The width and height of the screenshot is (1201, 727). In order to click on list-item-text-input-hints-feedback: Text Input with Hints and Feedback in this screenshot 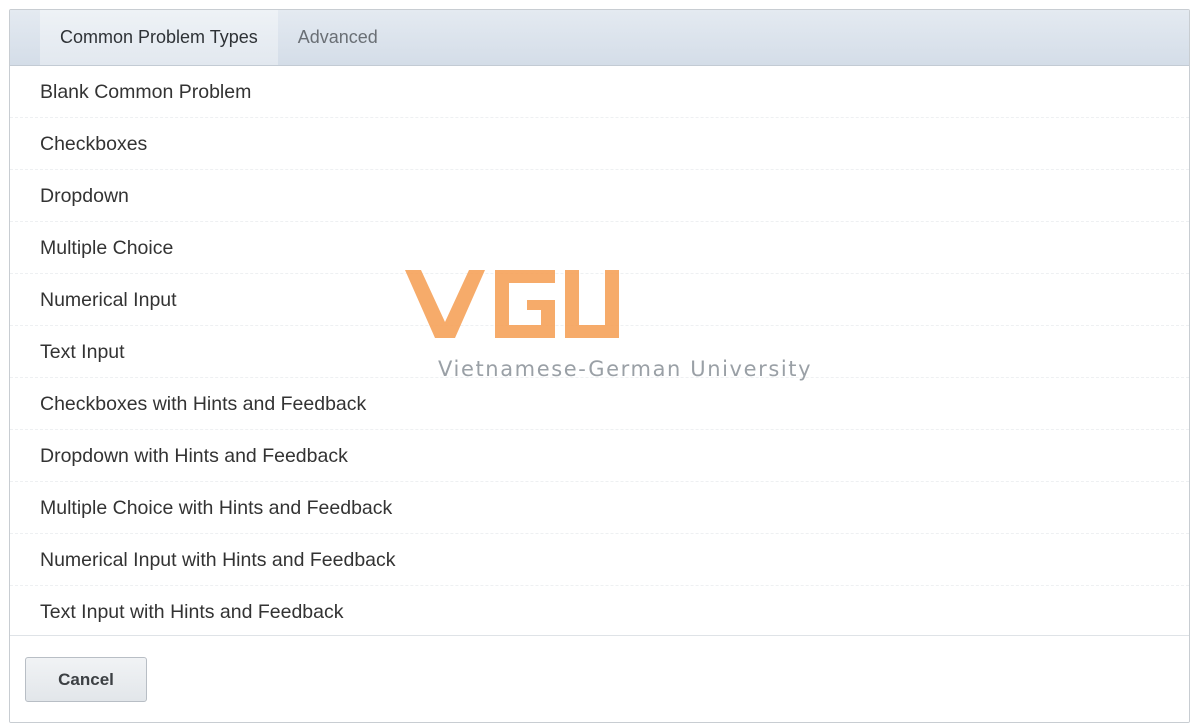, I will do `click(599, 612)`.